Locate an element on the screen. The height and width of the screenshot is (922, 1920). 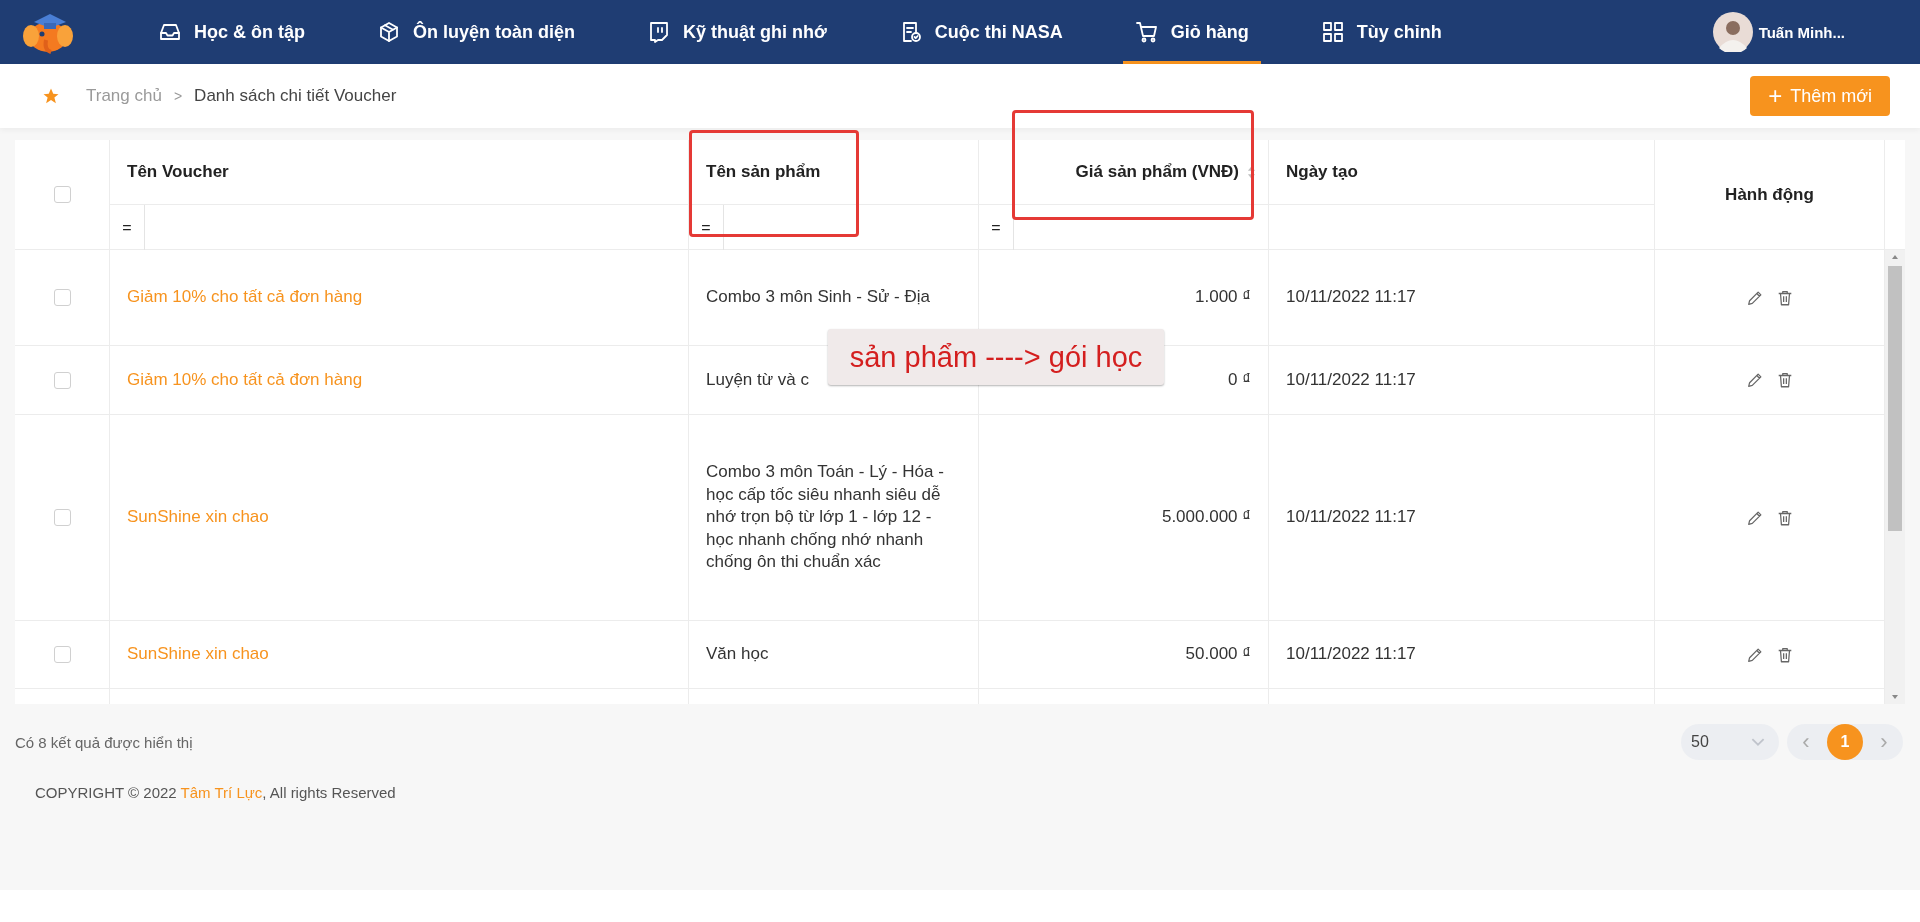
column-header: Giá sản phẩm (VNĐ) is located at coordinates (1157, 172).